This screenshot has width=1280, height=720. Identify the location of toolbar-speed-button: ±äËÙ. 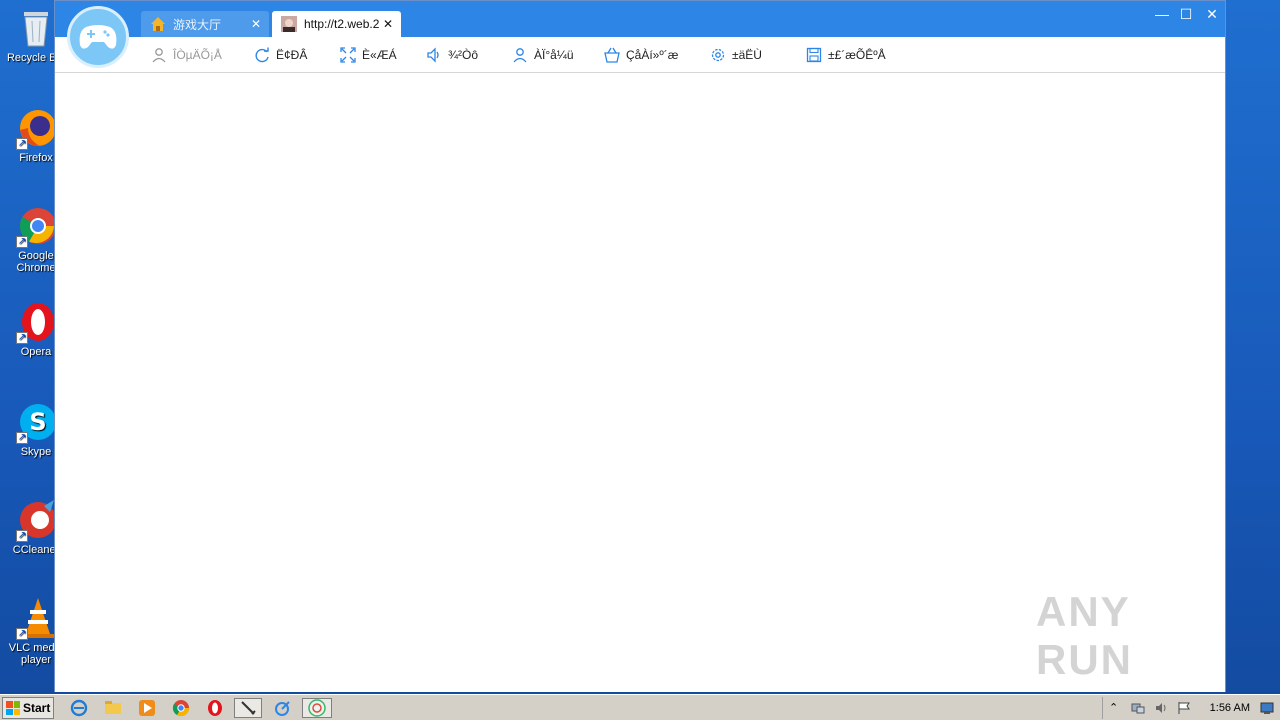
(736, 55).